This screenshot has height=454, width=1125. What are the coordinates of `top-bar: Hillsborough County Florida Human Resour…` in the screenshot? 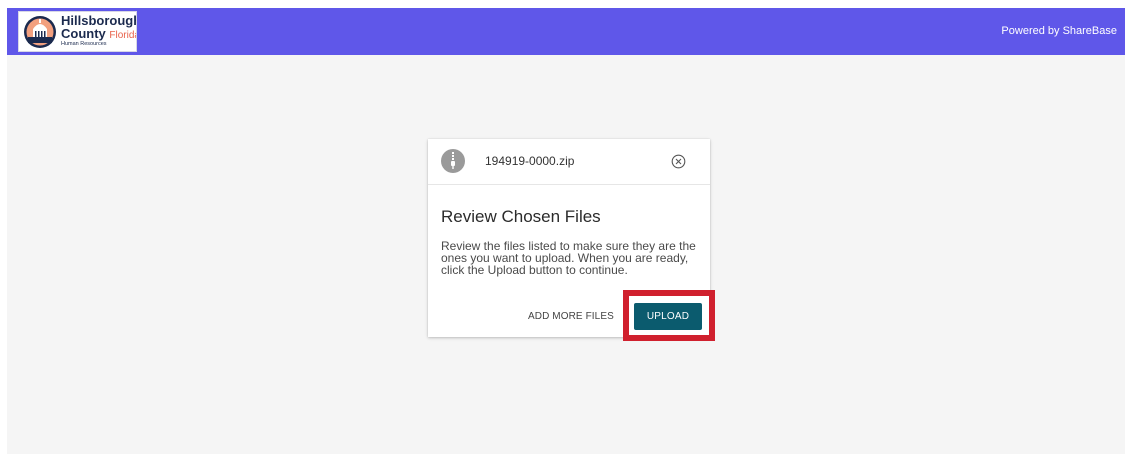 It's located at (566, 31).